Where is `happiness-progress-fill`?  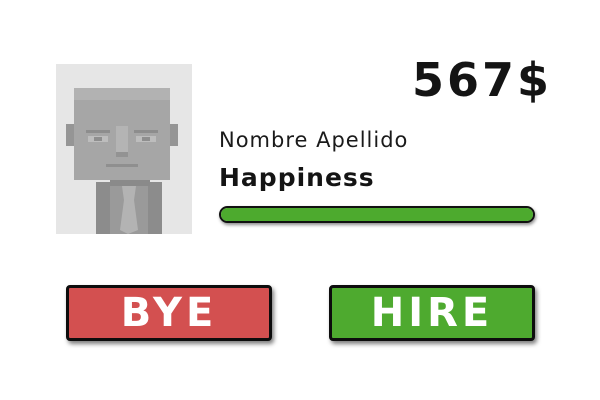 happiness-progress-fill is located at coordinates (377, 214).